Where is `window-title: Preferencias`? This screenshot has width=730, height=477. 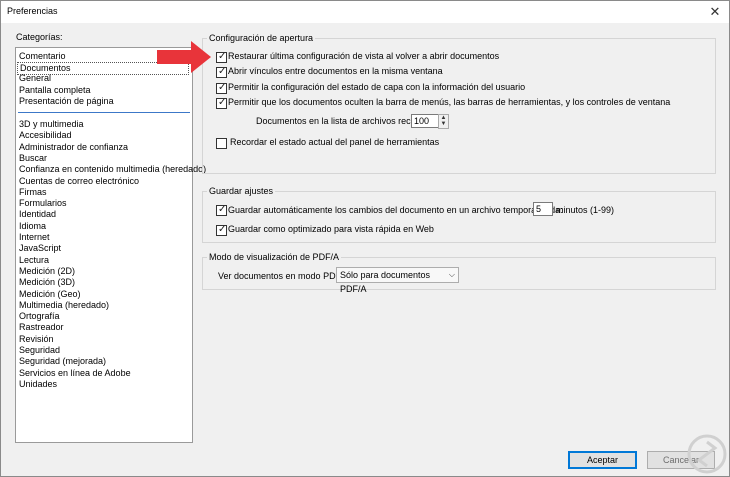 window-title: Preferencias is located at coordinates (32, 11).